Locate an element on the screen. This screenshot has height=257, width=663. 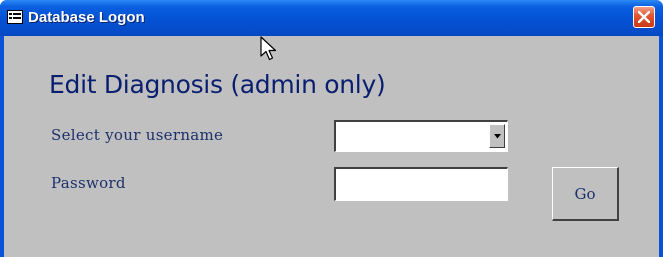
username-label: Select your username is located at coordinates (137, 135).